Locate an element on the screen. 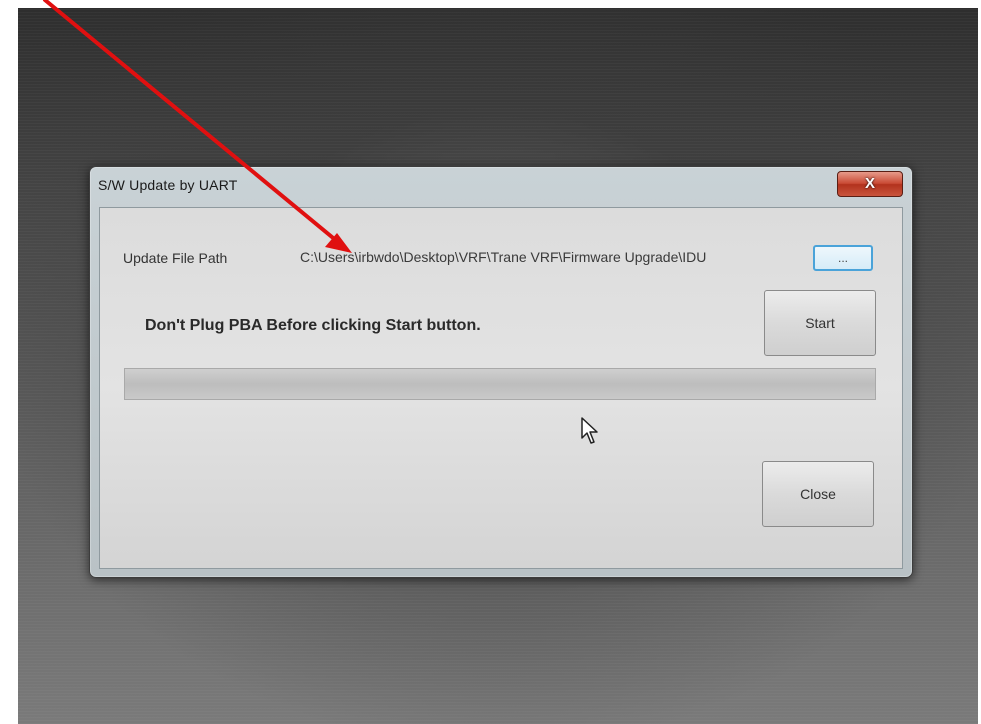 This screenshot has width=981, height=724. close-icon: X is located at coordinates (869, 183).